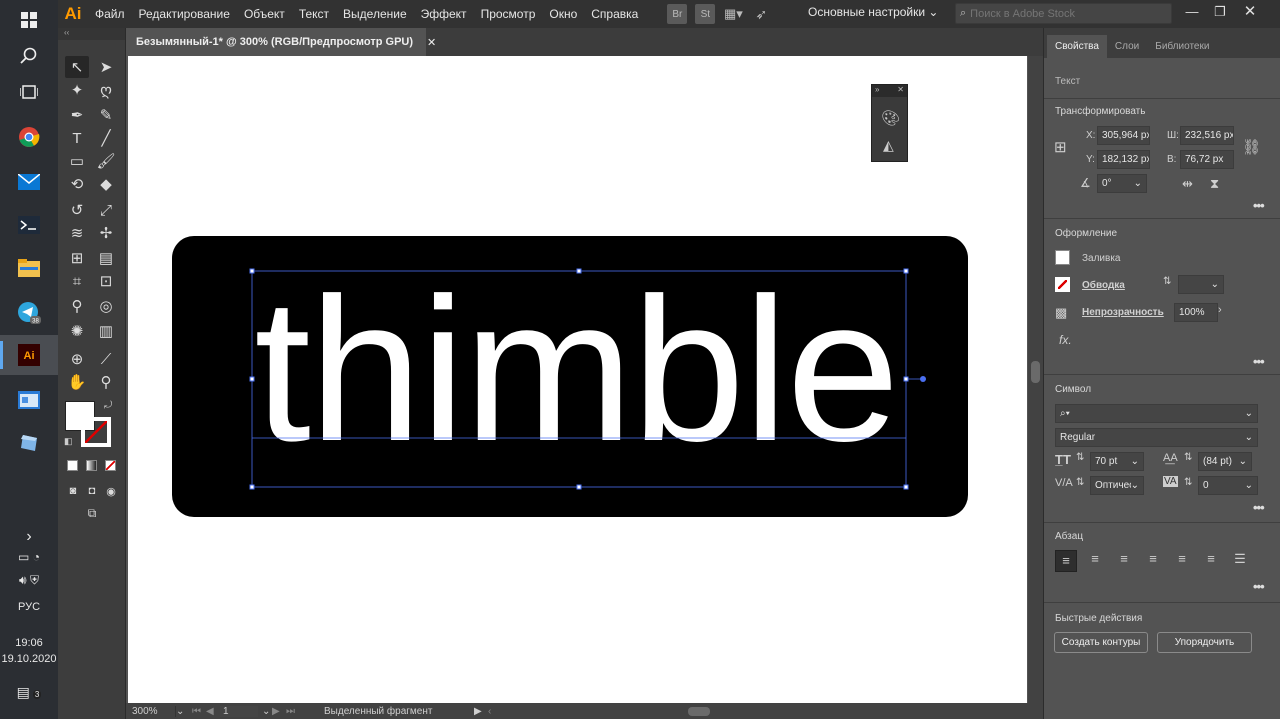  What do you see at coordinates (1249, 485) in the screenshot?
I see `tracking-chevron-icon: ⌄` at bounding box center [1249, 485].